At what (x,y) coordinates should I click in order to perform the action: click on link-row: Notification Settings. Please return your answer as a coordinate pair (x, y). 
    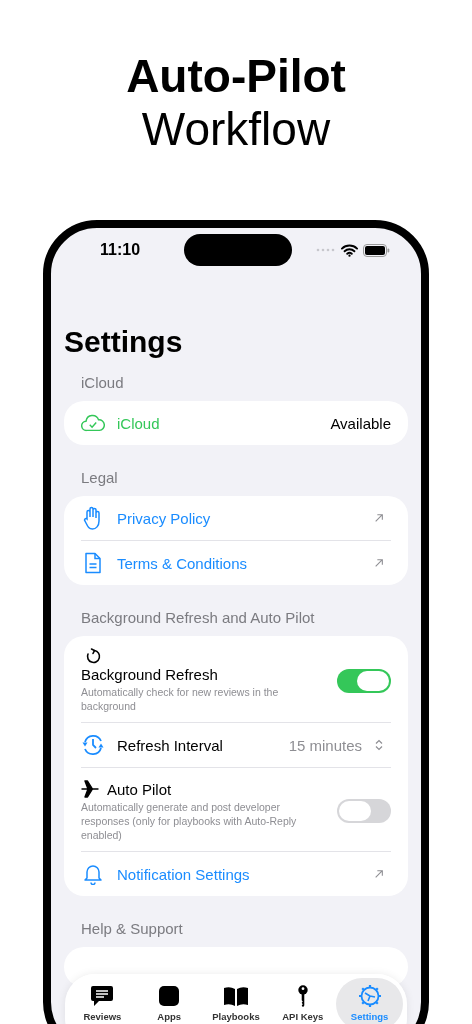
    Looking at the image, I should click on (236, 873).